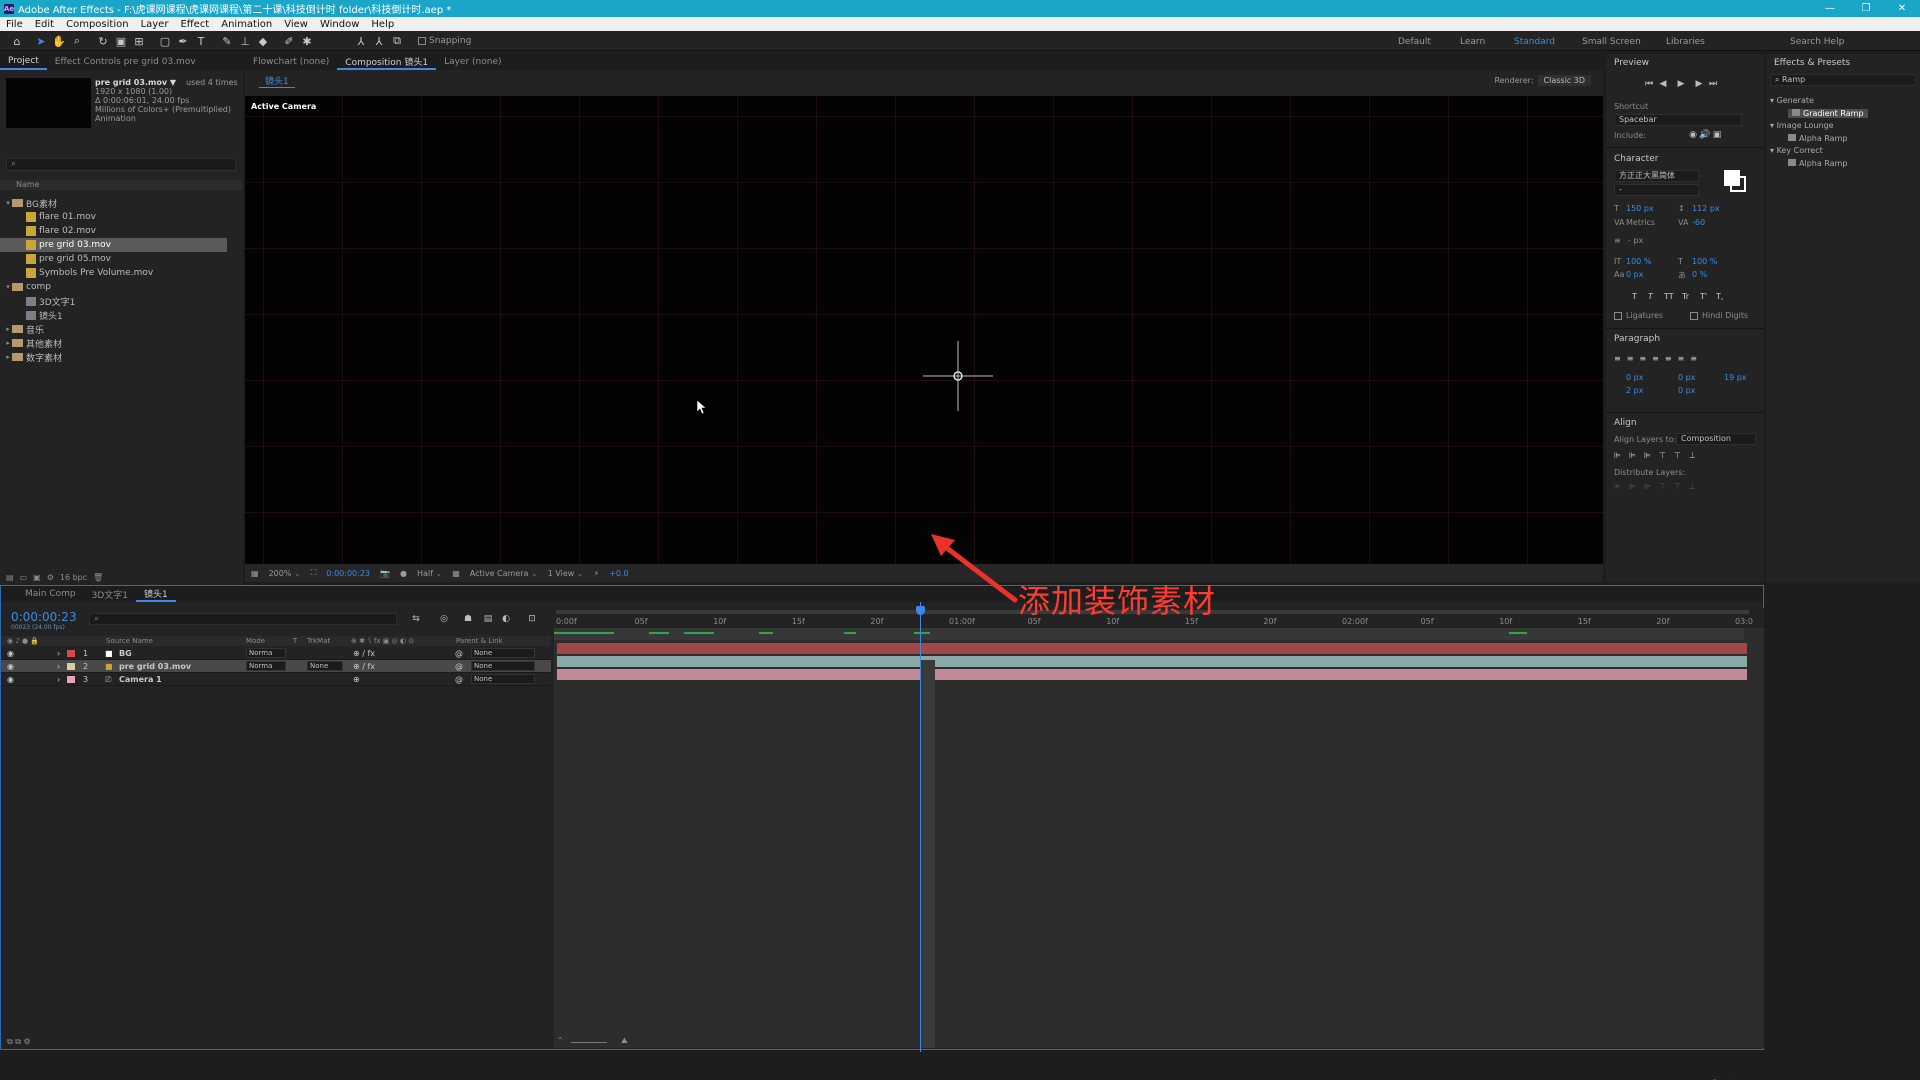 Image resolution: width=1920 pixels, height=1080 pixels. What do you see at coordinates (121, 315) in the screenshot?
I see `project-item: 镜头1` at bounding box center [121, 315].